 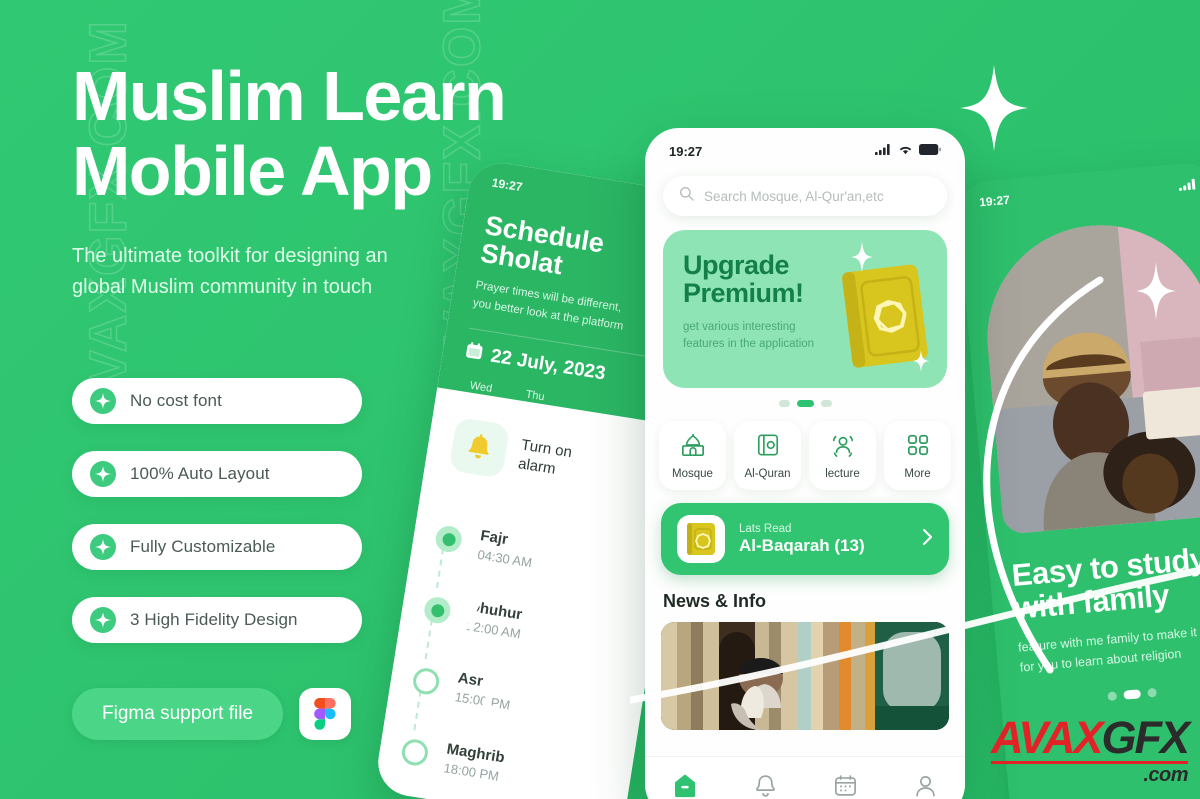 I want to click on onboarding-title: Easy to study with family, so click(x=1105, y=582).